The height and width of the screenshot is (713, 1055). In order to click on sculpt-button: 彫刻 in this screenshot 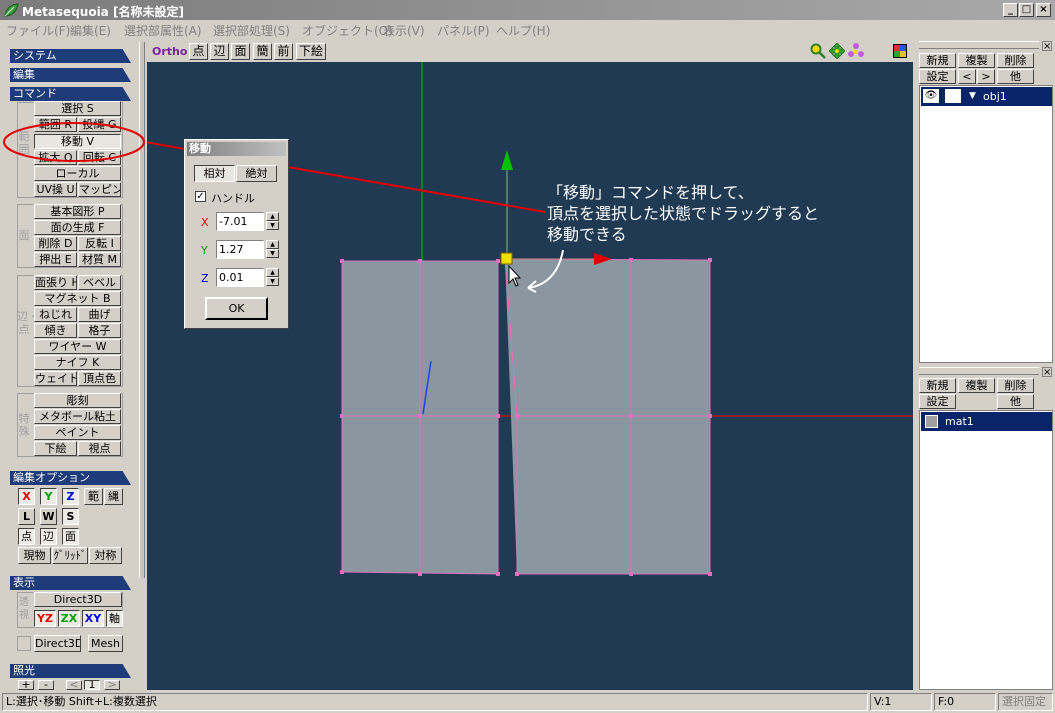, I will do `click(77, 400)`.